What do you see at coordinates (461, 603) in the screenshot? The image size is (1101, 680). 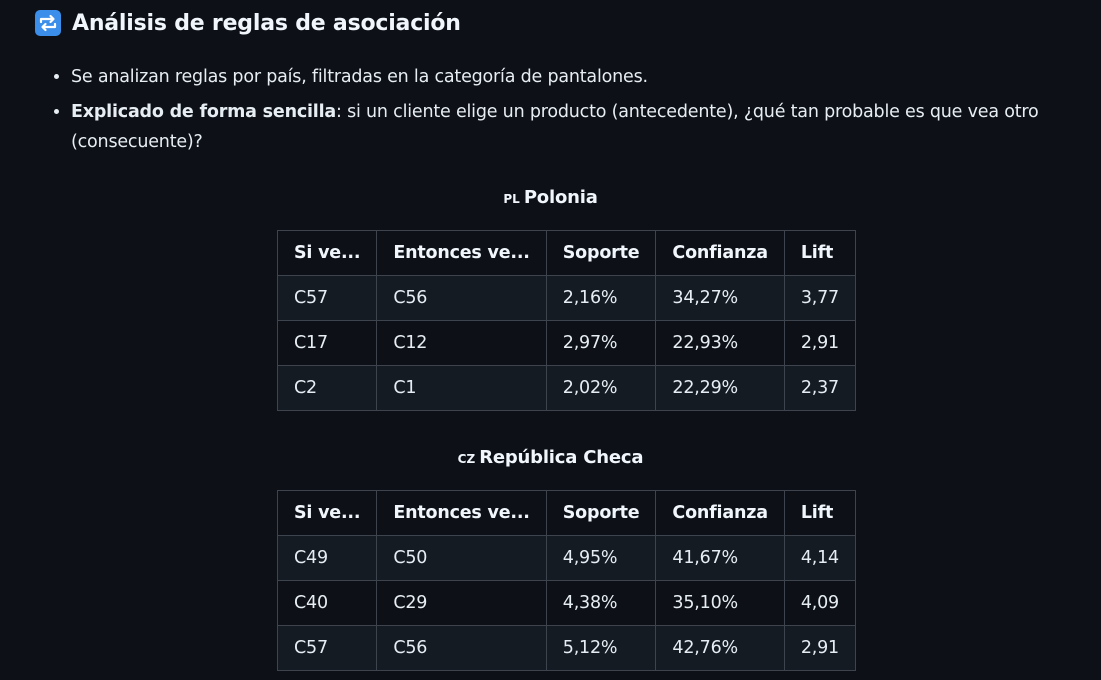 I see `cell-consequent: C29` at bounding box center [461, 603].